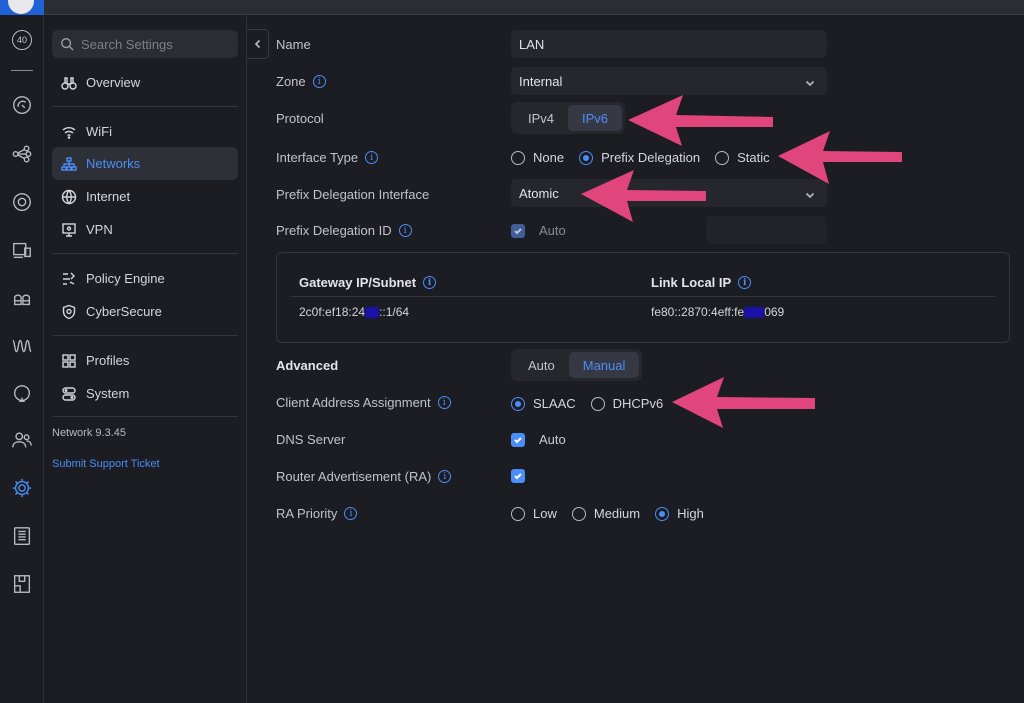 Image resolution: width=1024 pixels, height=703 pixels. Describe the element at coordinates (643, 196) in the screenshot. I see `annotation-arrow-pd-interface` at that location.